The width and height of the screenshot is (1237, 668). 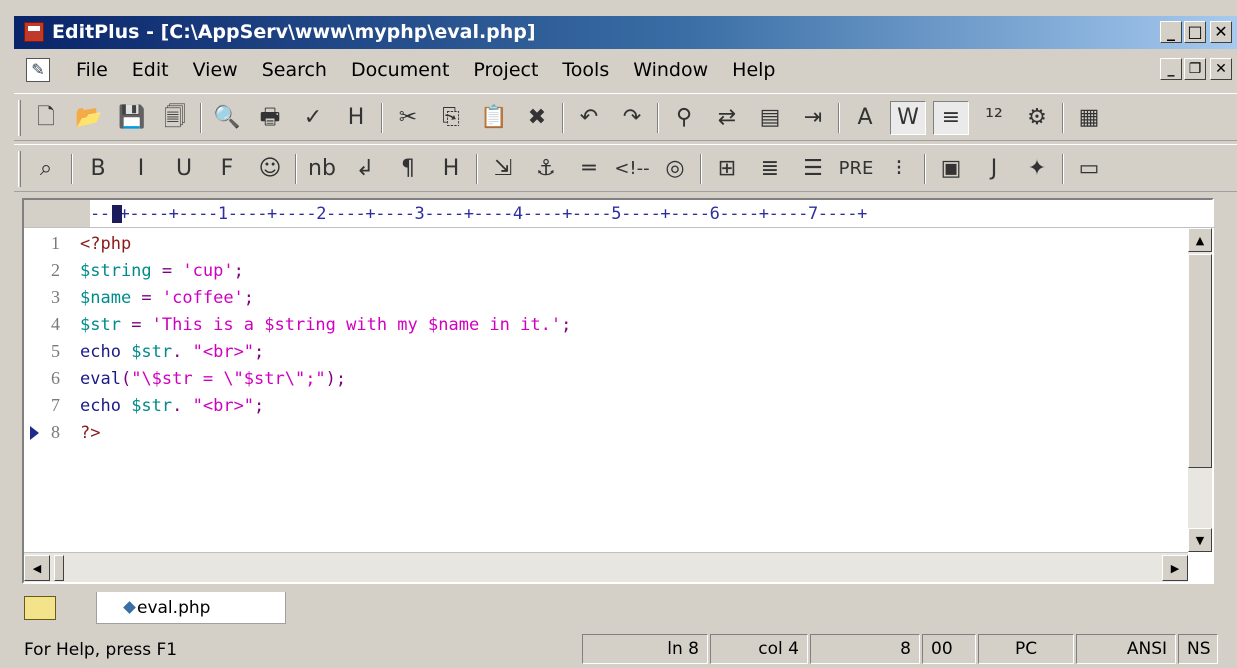 What do you see at coordinates (55, 297) in the screenshot?
I see `line-number: 3` at bounding box center [55, 297].